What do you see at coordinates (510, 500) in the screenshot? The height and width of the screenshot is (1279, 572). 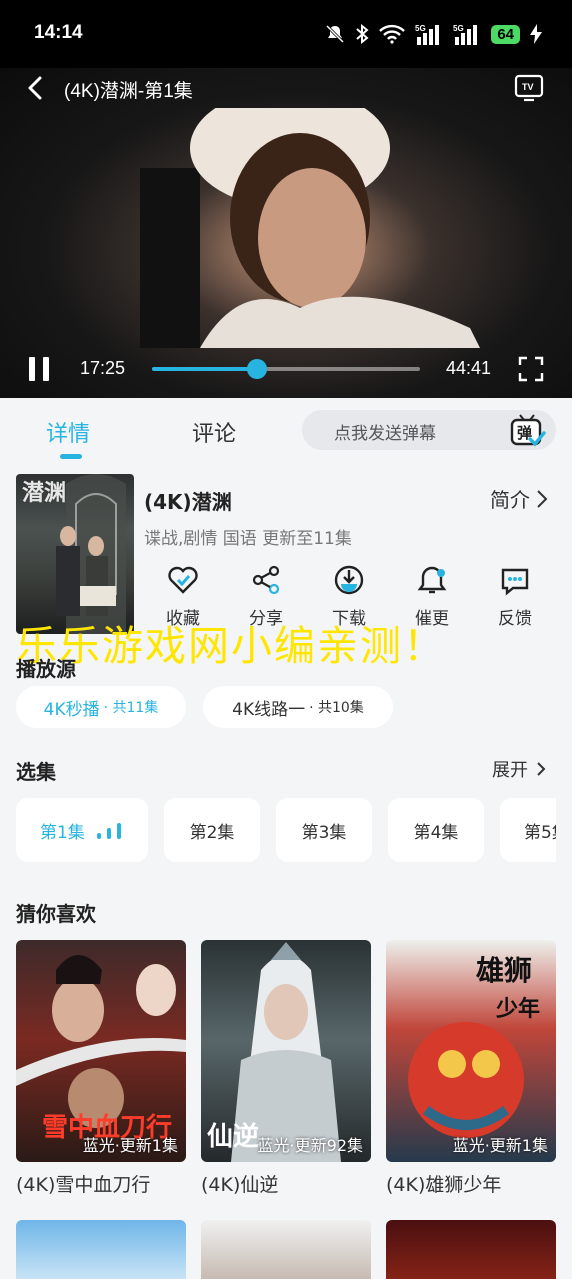 I see `synopsis-label: 简介` at bounding box center [510, 500].